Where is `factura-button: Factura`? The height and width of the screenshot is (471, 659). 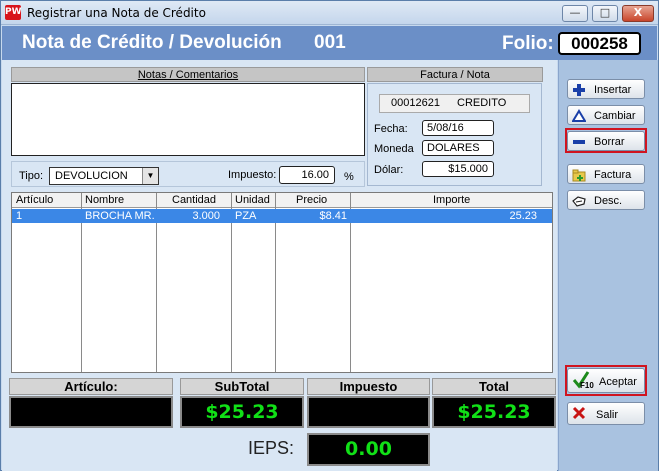 factura-button: Factura is located at coordinates (606, 174).